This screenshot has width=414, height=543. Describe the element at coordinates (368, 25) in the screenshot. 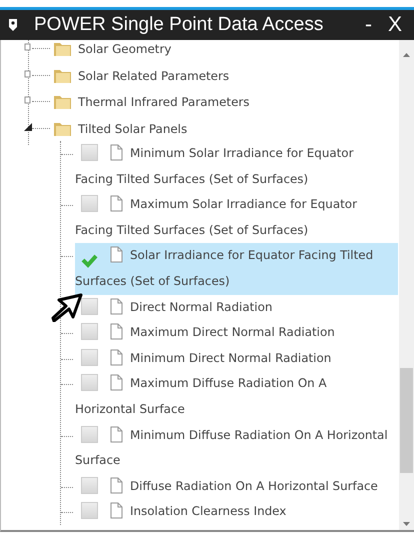

I see `minimize-button: -` at that location.